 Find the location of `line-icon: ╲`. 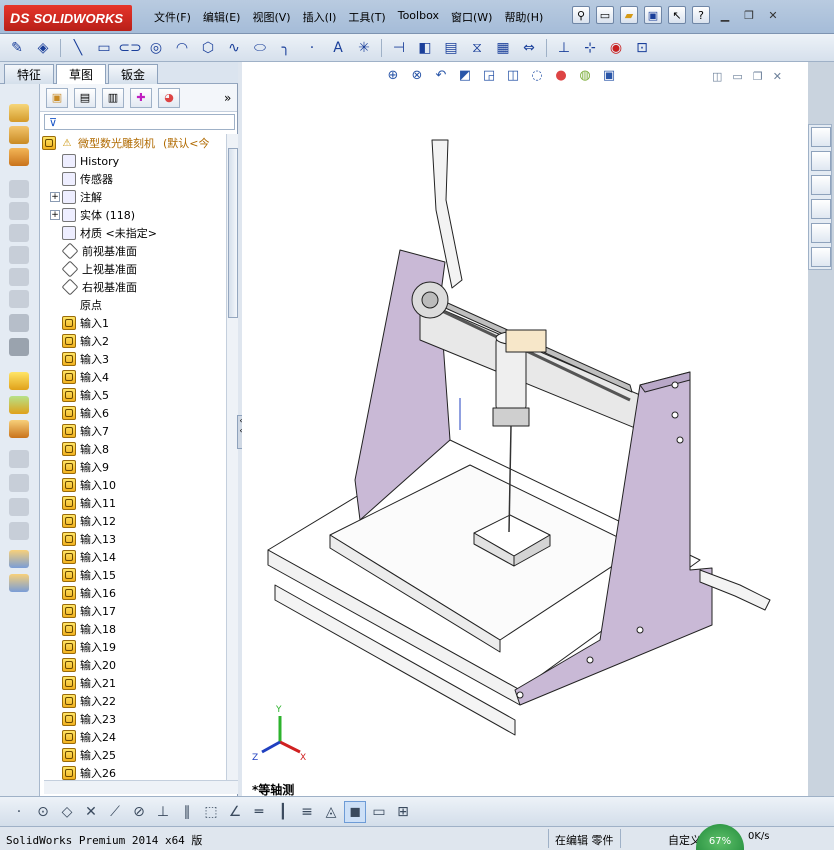

line-icon: ╲ is located at coordinates (78, 48).